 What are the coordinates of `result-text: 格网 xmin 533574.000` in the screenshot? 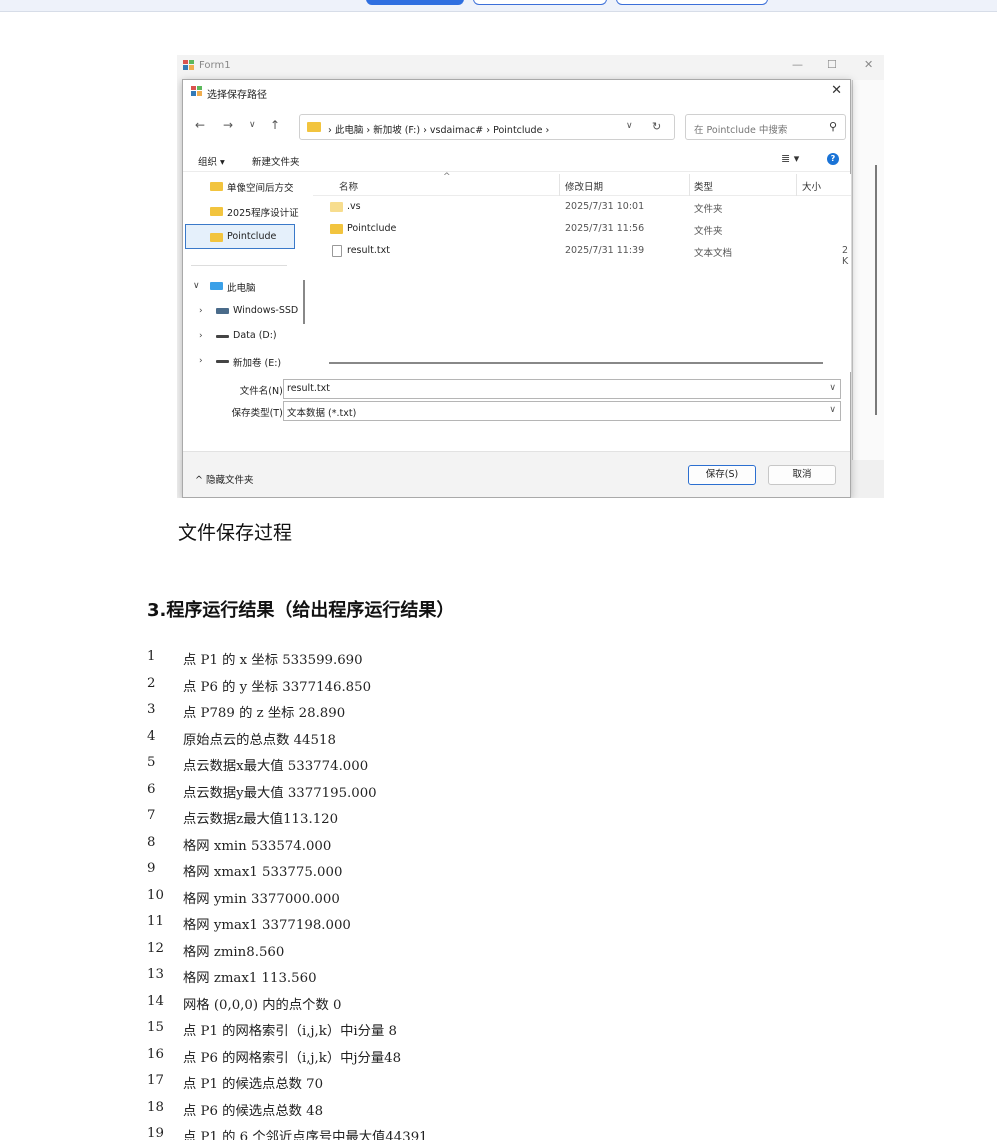 It's located at (257, 846).